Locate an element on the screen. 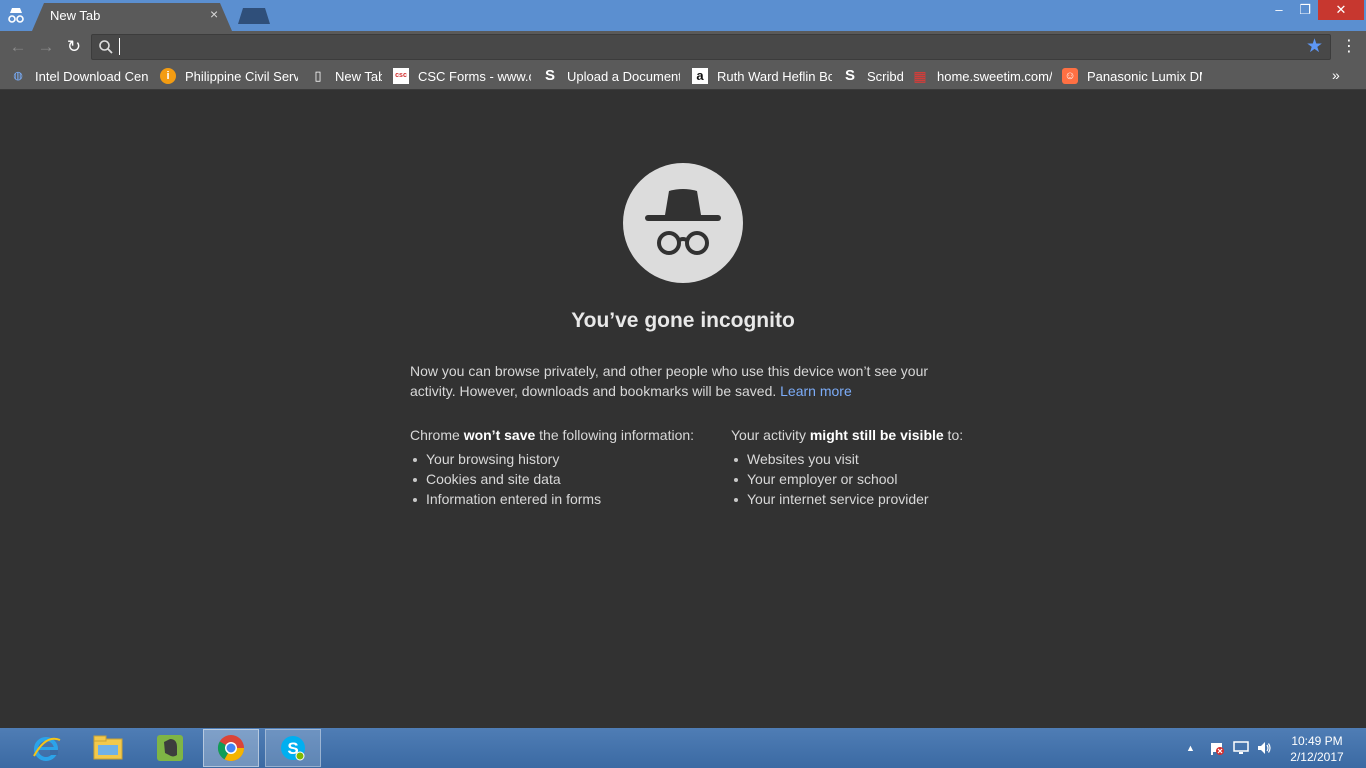  taskbar-chrome is located at coordinates (231, 748).